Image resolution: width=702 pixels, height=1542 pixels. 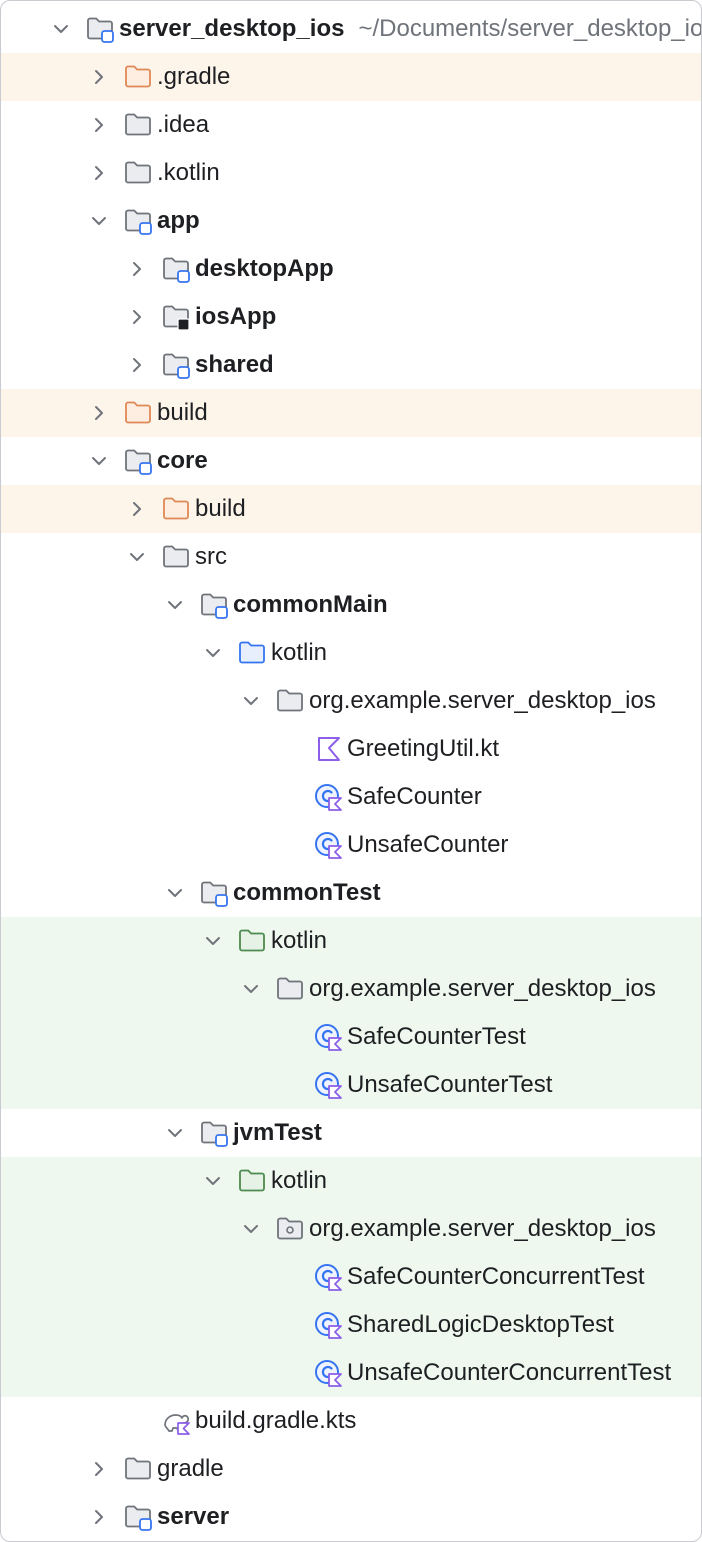 I want to click on gradle-kotlin-file-icon, so click(x=176, y=1421).